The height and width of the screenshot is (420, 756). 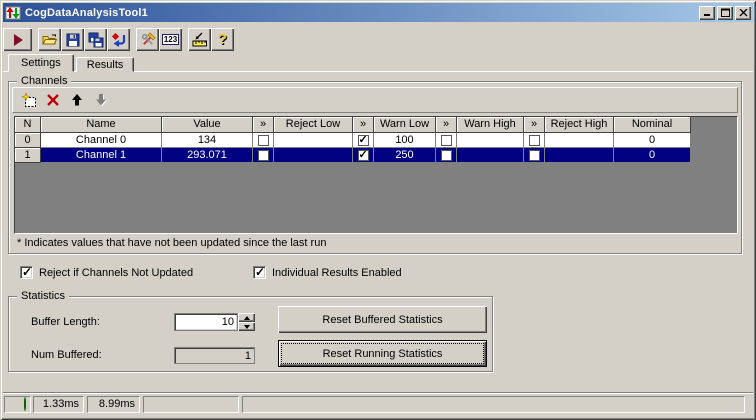 What do you see at coordinates (363, 125) in the screenshot?
I see `col-header-warn-low-enable: »` at bounding box center [363, 125].